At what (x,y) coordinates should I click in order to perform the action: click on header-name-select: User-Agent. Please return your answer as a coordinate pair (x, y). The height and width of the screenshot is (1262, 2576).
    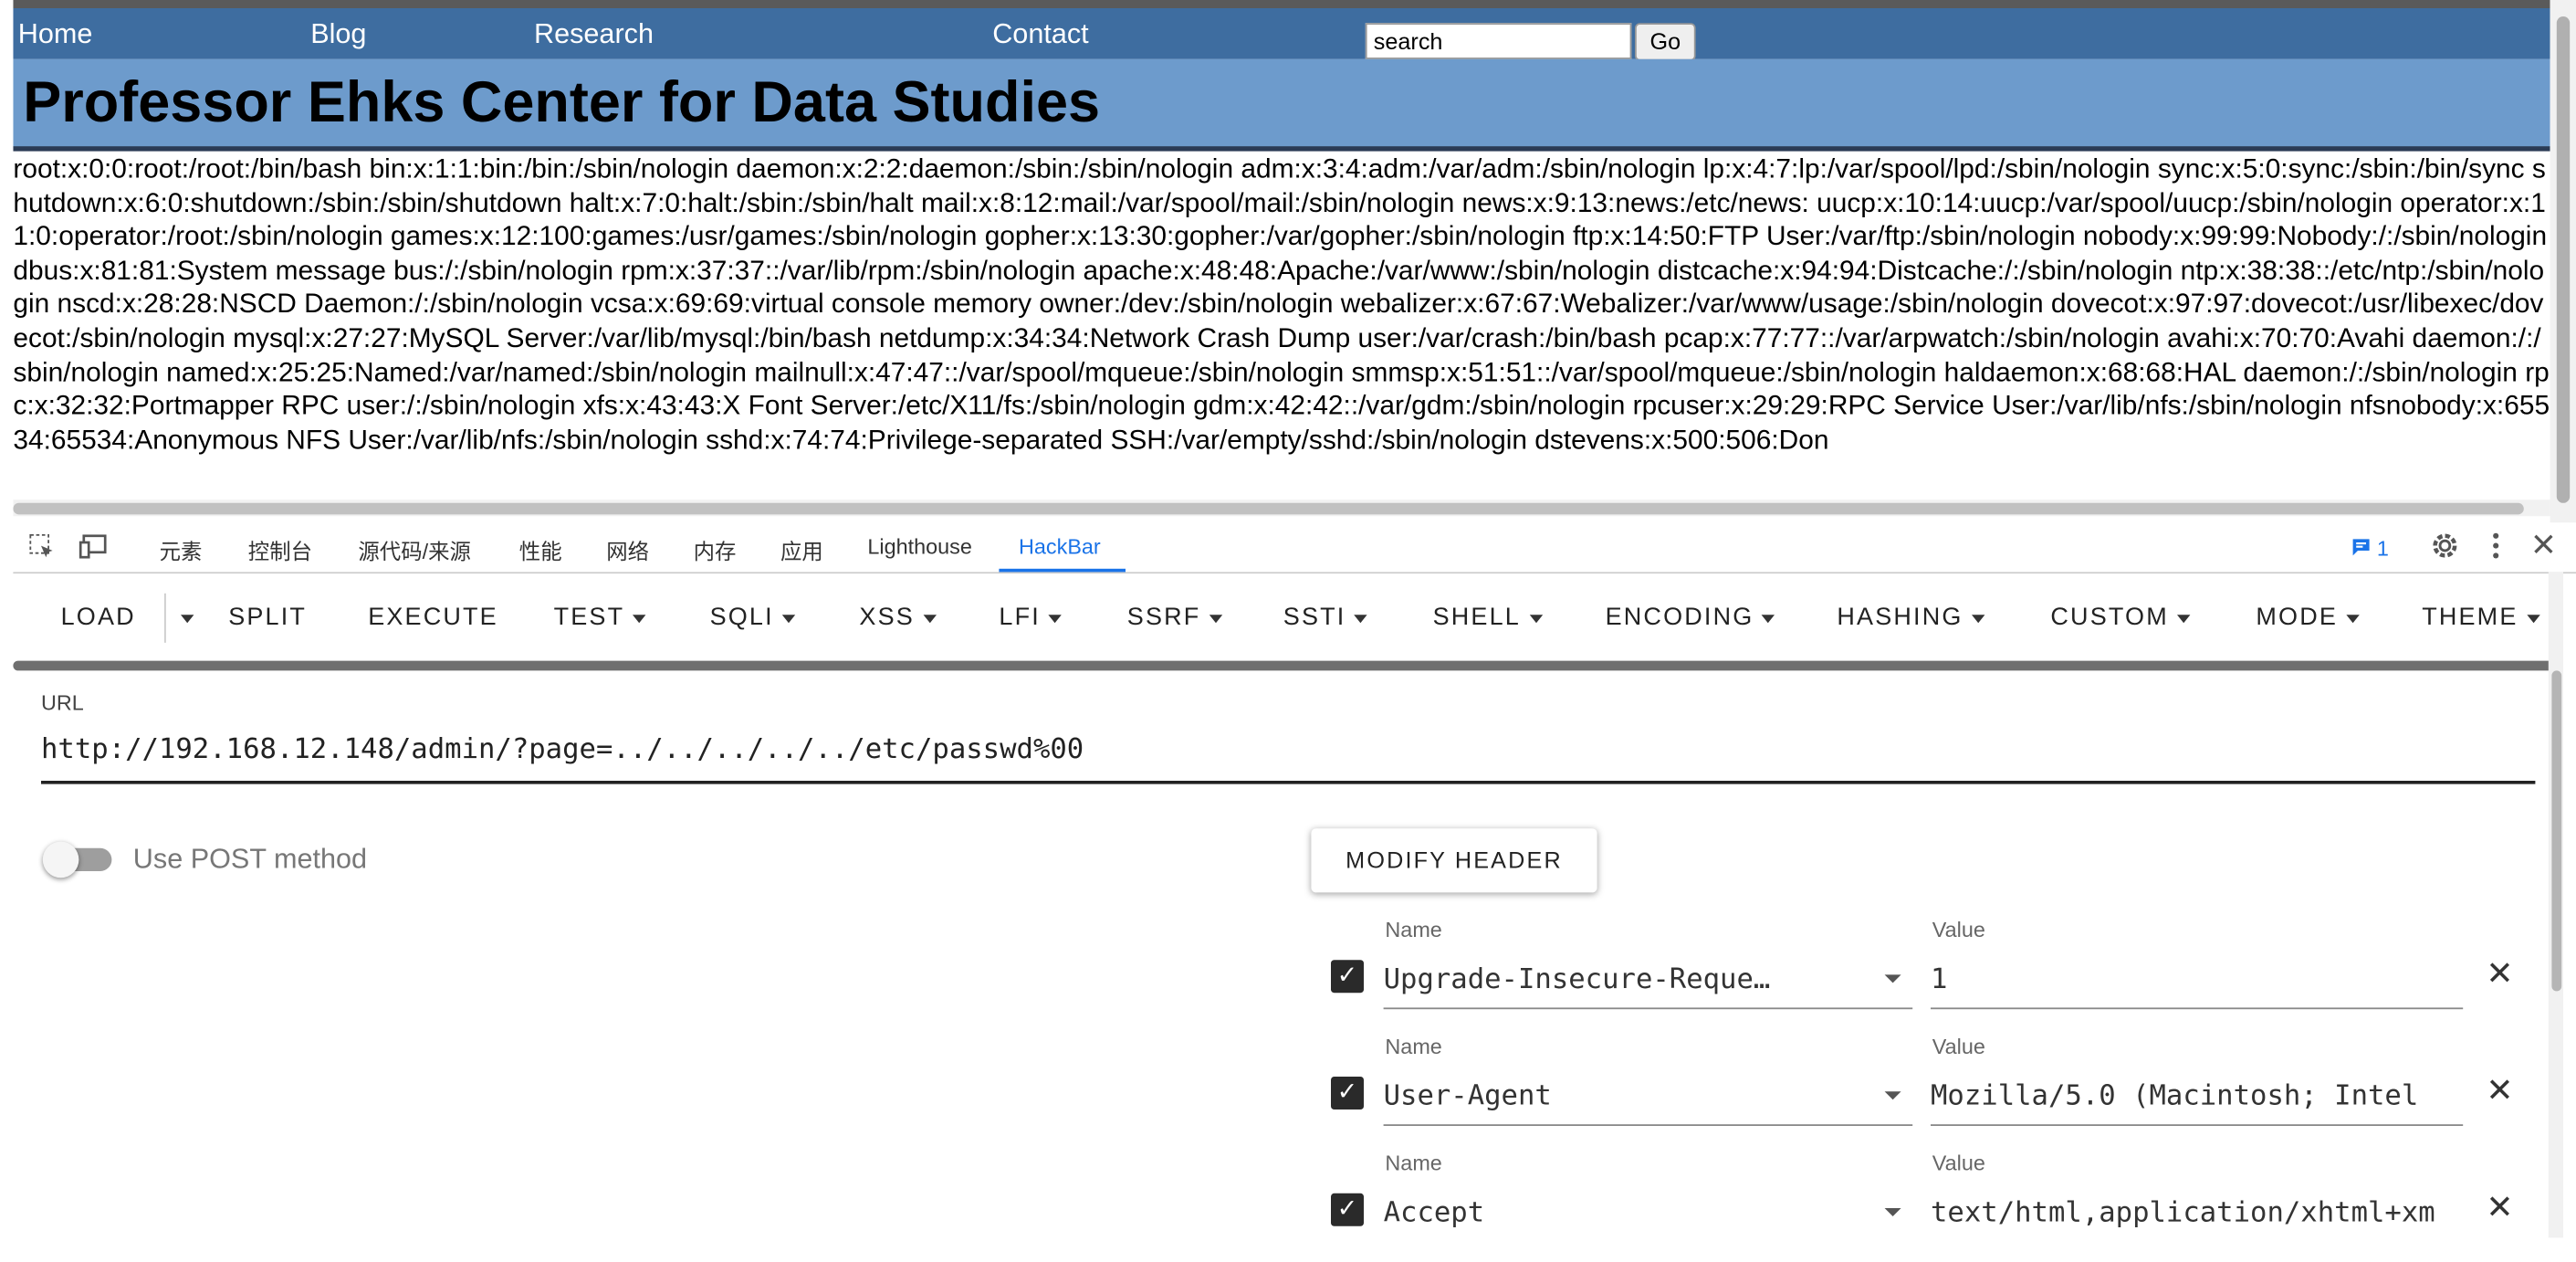
    Looking at the image, I should click on (1597, 1096).